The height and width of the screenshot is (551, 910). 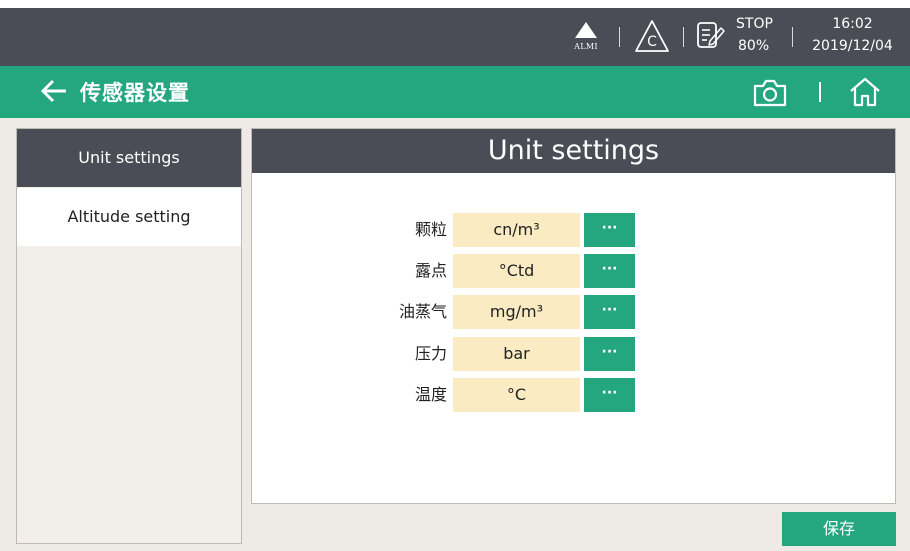 I want to click on save-button: 保存, so click(x=839, y=529).